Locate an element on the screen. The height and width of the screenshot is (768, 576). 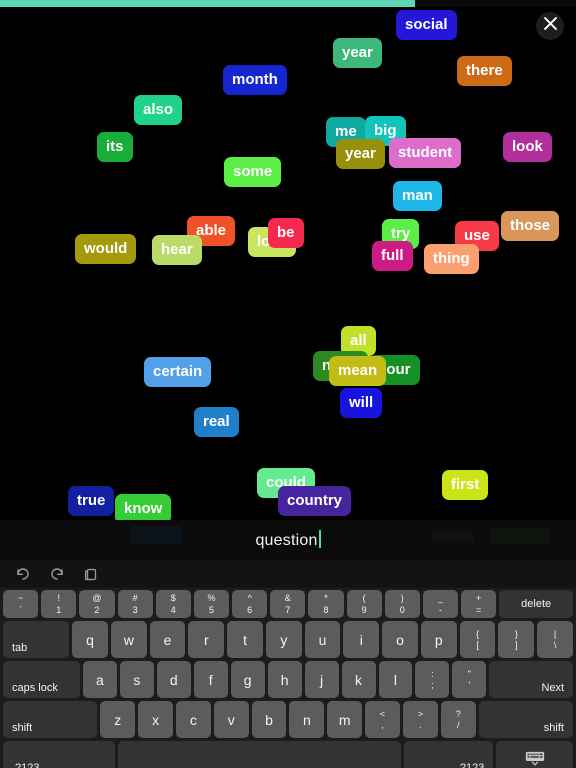
key-tilde: ~ ` is located at coordinates (21, 604).